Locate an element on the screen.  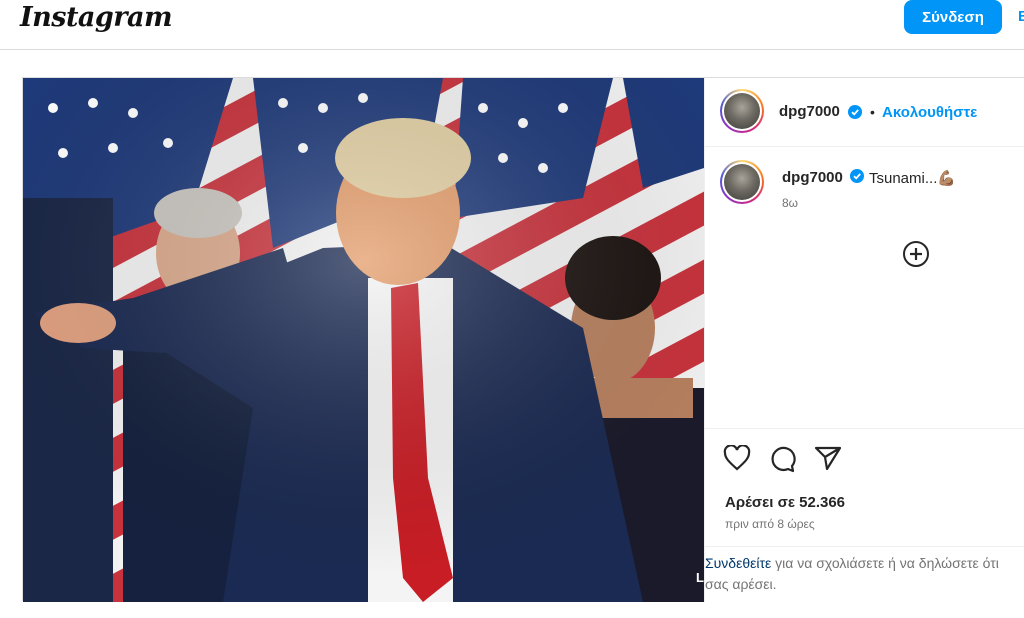
login-link: Συνδεθείτε is located at coordinates (738, 563).